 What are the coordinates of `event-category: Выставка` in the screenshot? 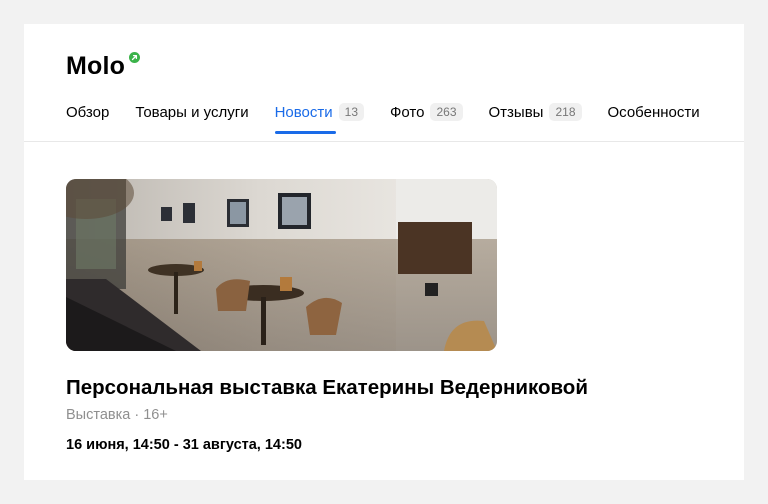 It's located at (98, 415).